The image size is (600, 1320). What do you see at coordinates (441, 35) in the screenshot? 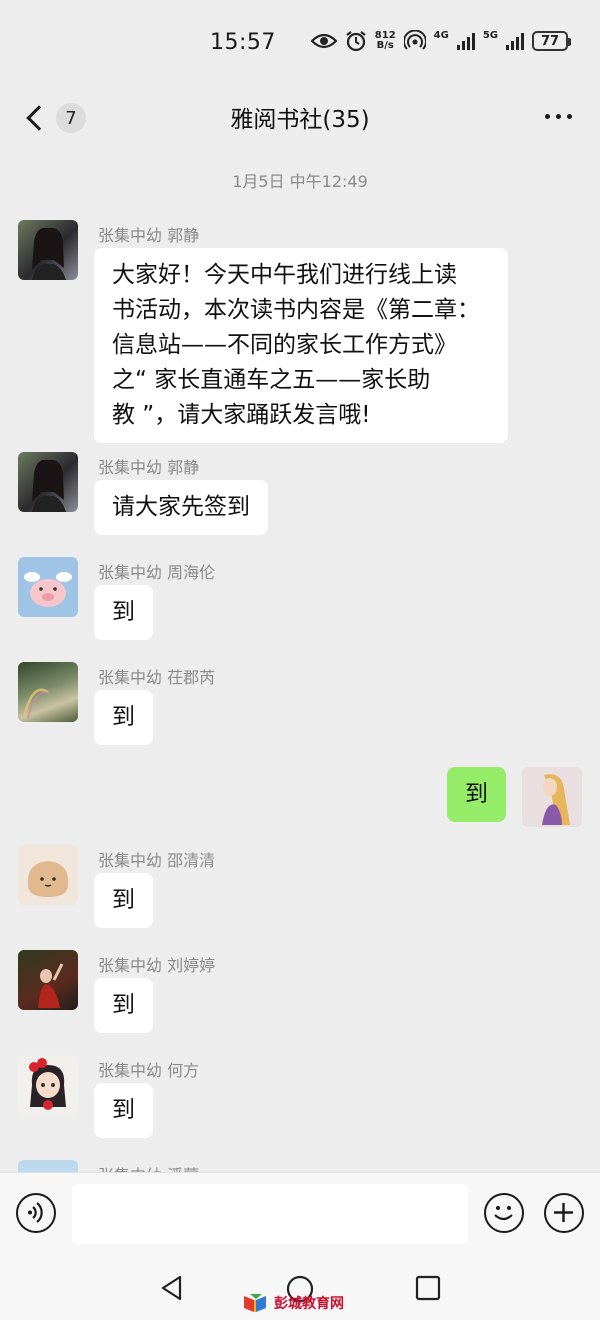
I see `network-type-4g: 4G` at bounding box center [441, 35].